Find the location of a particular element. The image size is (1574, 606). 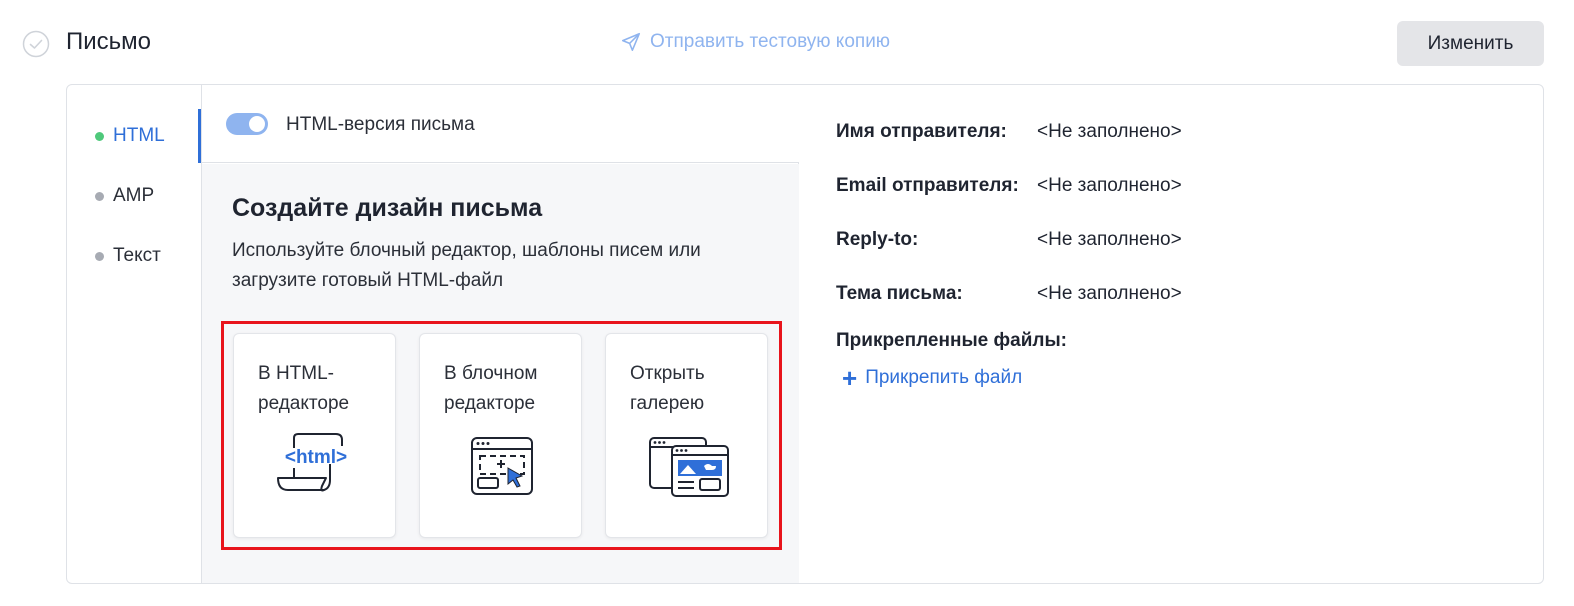

edit-button: Изменить is located at coordinates (1470, 43).